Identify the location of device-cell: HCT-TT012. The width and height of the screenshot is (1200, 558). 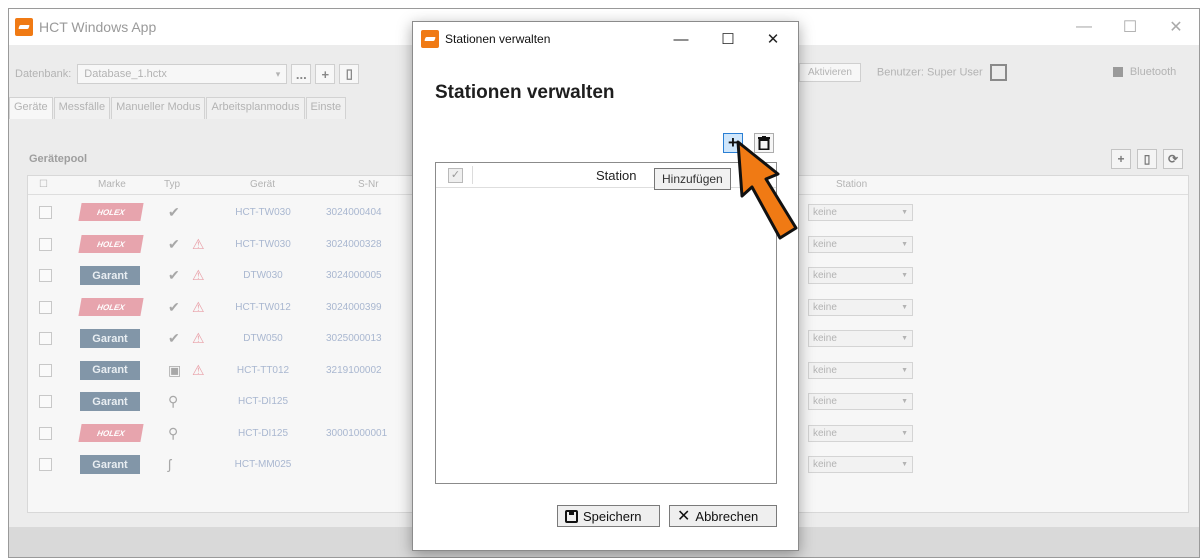
(263, 370).